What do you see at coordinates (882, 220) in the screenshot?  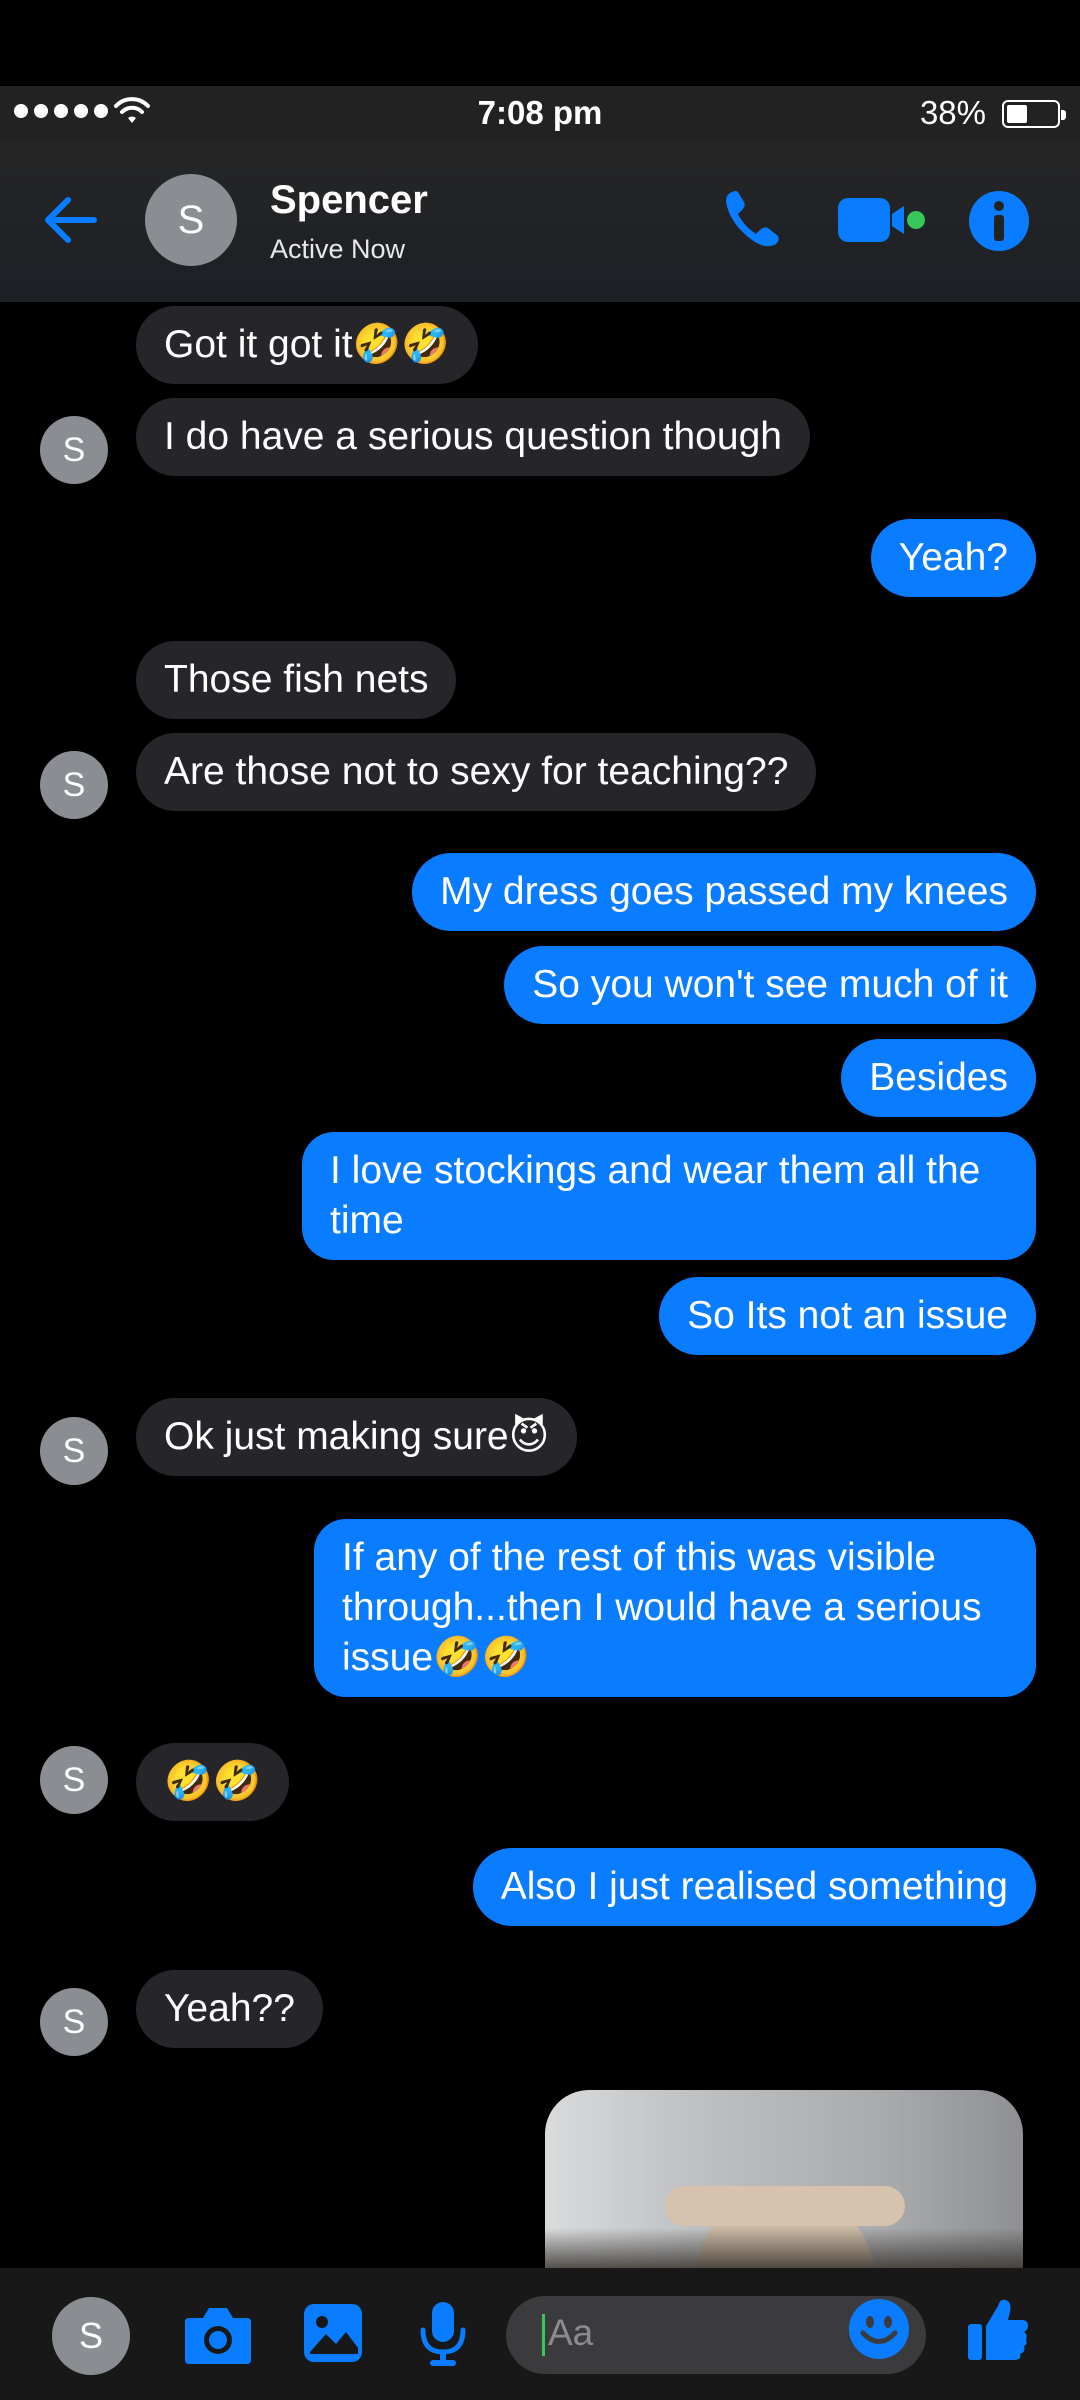 I see `video-camera-icon` at bounding box center [882, 220].